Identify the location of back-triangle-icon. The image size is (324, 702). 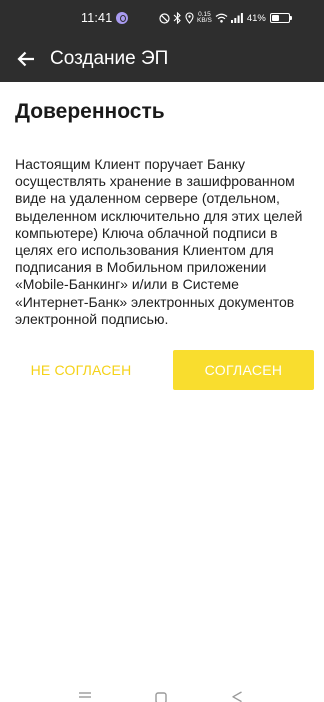
(237, 696).